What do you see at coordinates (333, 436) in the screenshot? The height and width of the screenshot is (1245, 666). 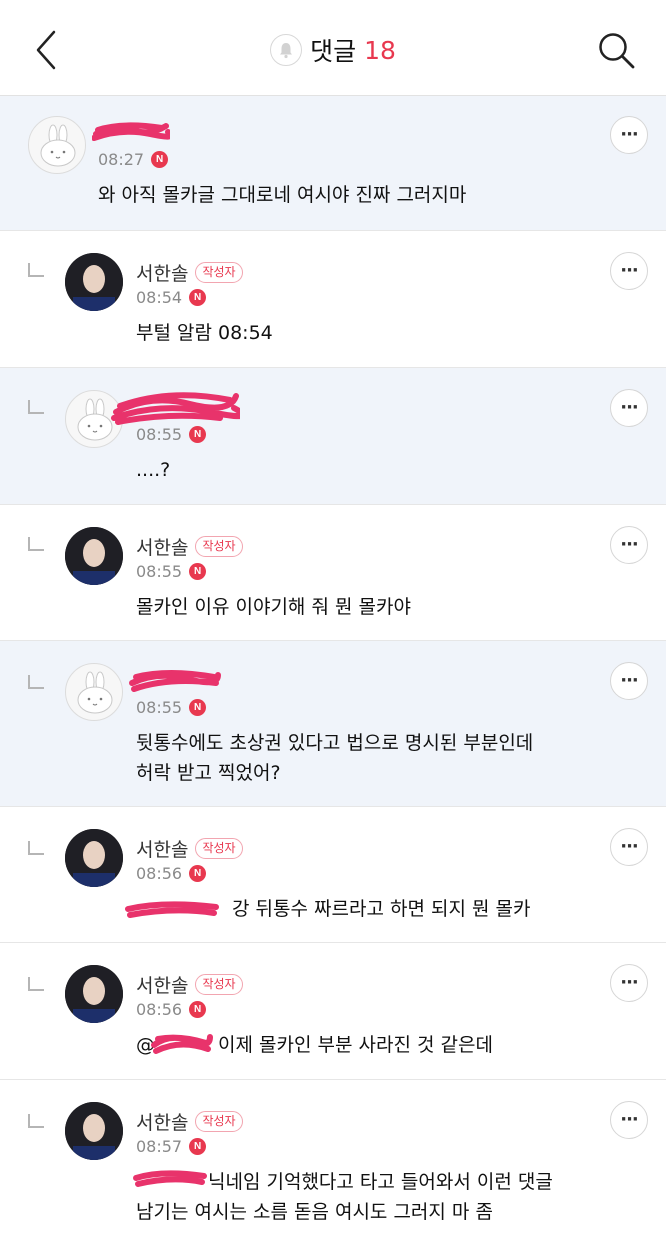 I see `reply-item: 08:55 N ....? ···` at bounding box center [333, 436].